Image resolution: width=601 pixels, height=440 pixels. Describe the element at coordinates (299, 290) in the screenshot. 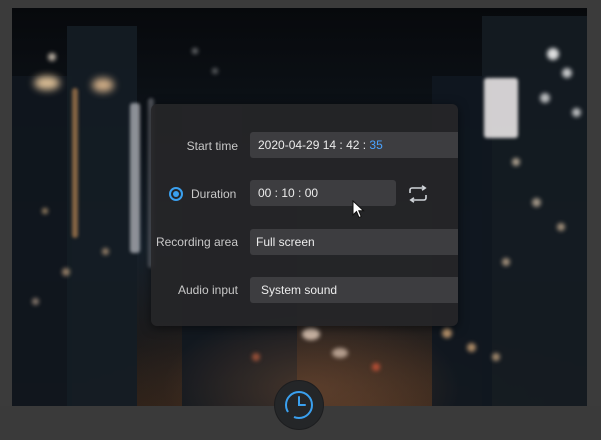

I see `audio-input-value: System sound` at that location.